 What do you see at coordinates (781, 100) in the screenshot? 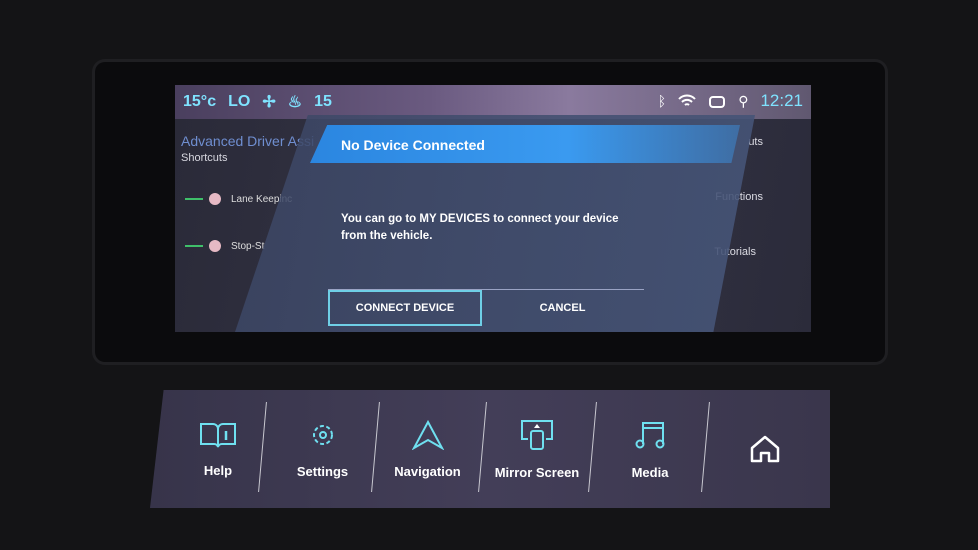
I see `clock: 12:21` at bounding box center [781, 100].